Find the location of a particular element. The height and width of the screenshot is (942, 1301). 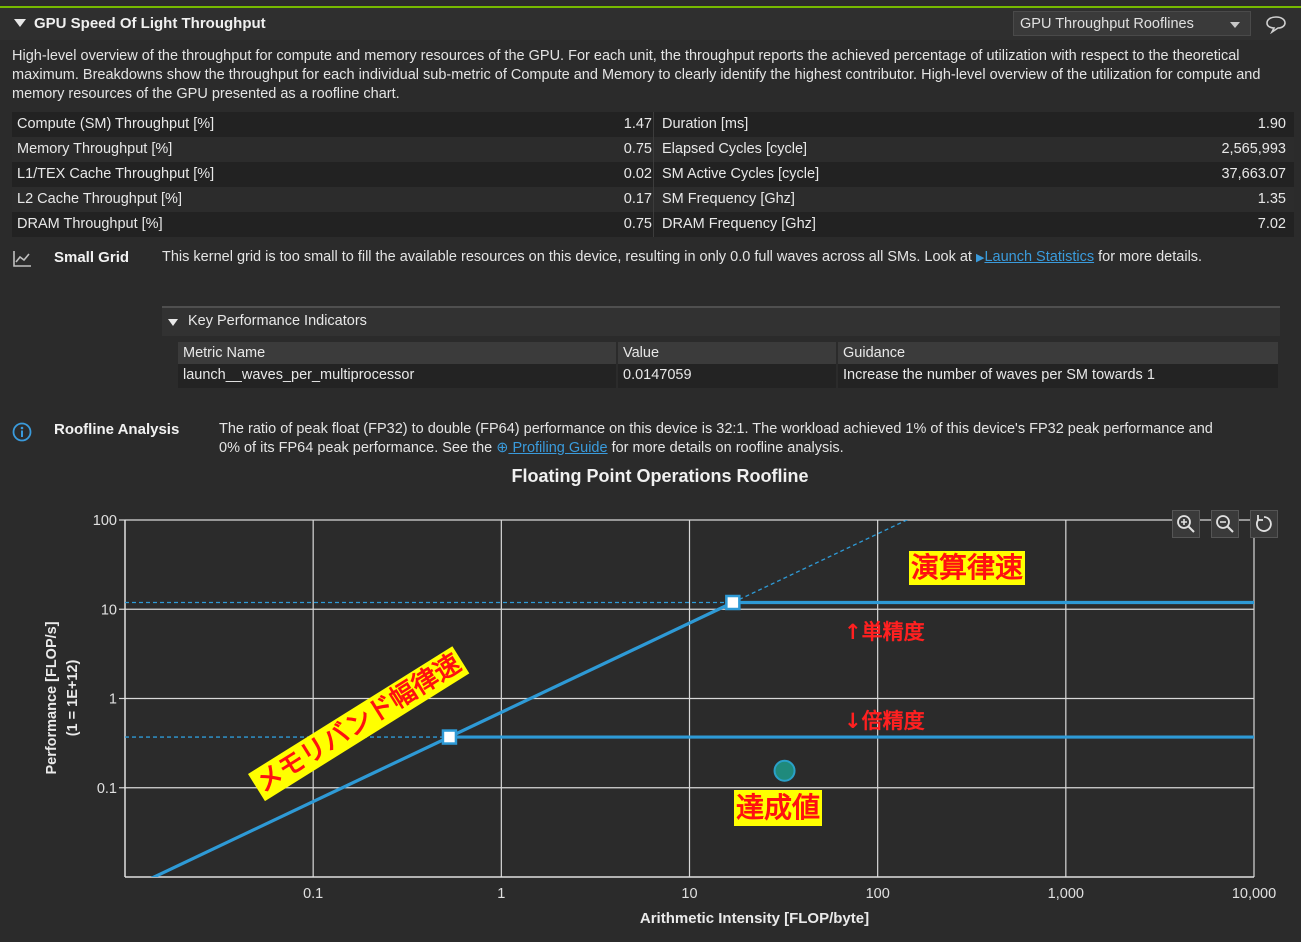

y-axis-label-unit: (1 = 1E+12) is located at coordinates (73, 698).